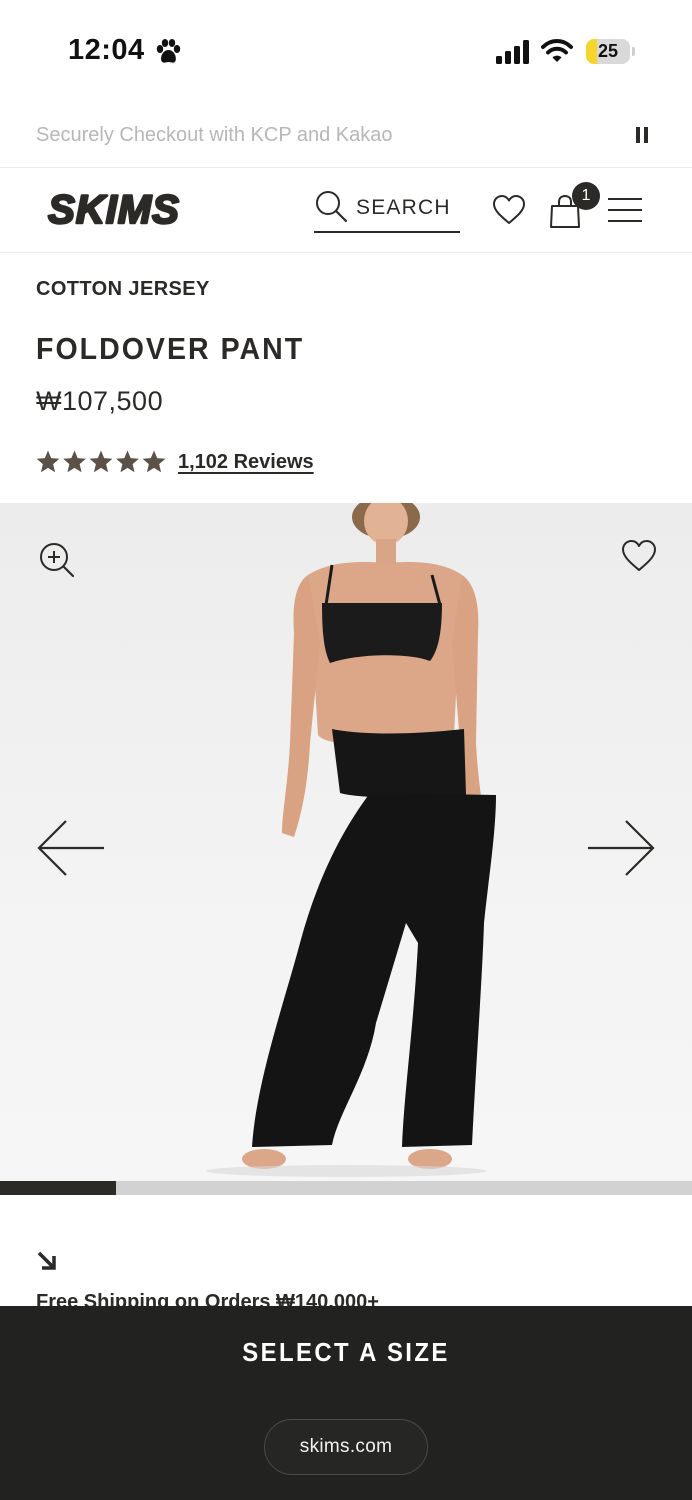  I want to click on site-header: SKIMS SEARCH 1, so click(346, 211).